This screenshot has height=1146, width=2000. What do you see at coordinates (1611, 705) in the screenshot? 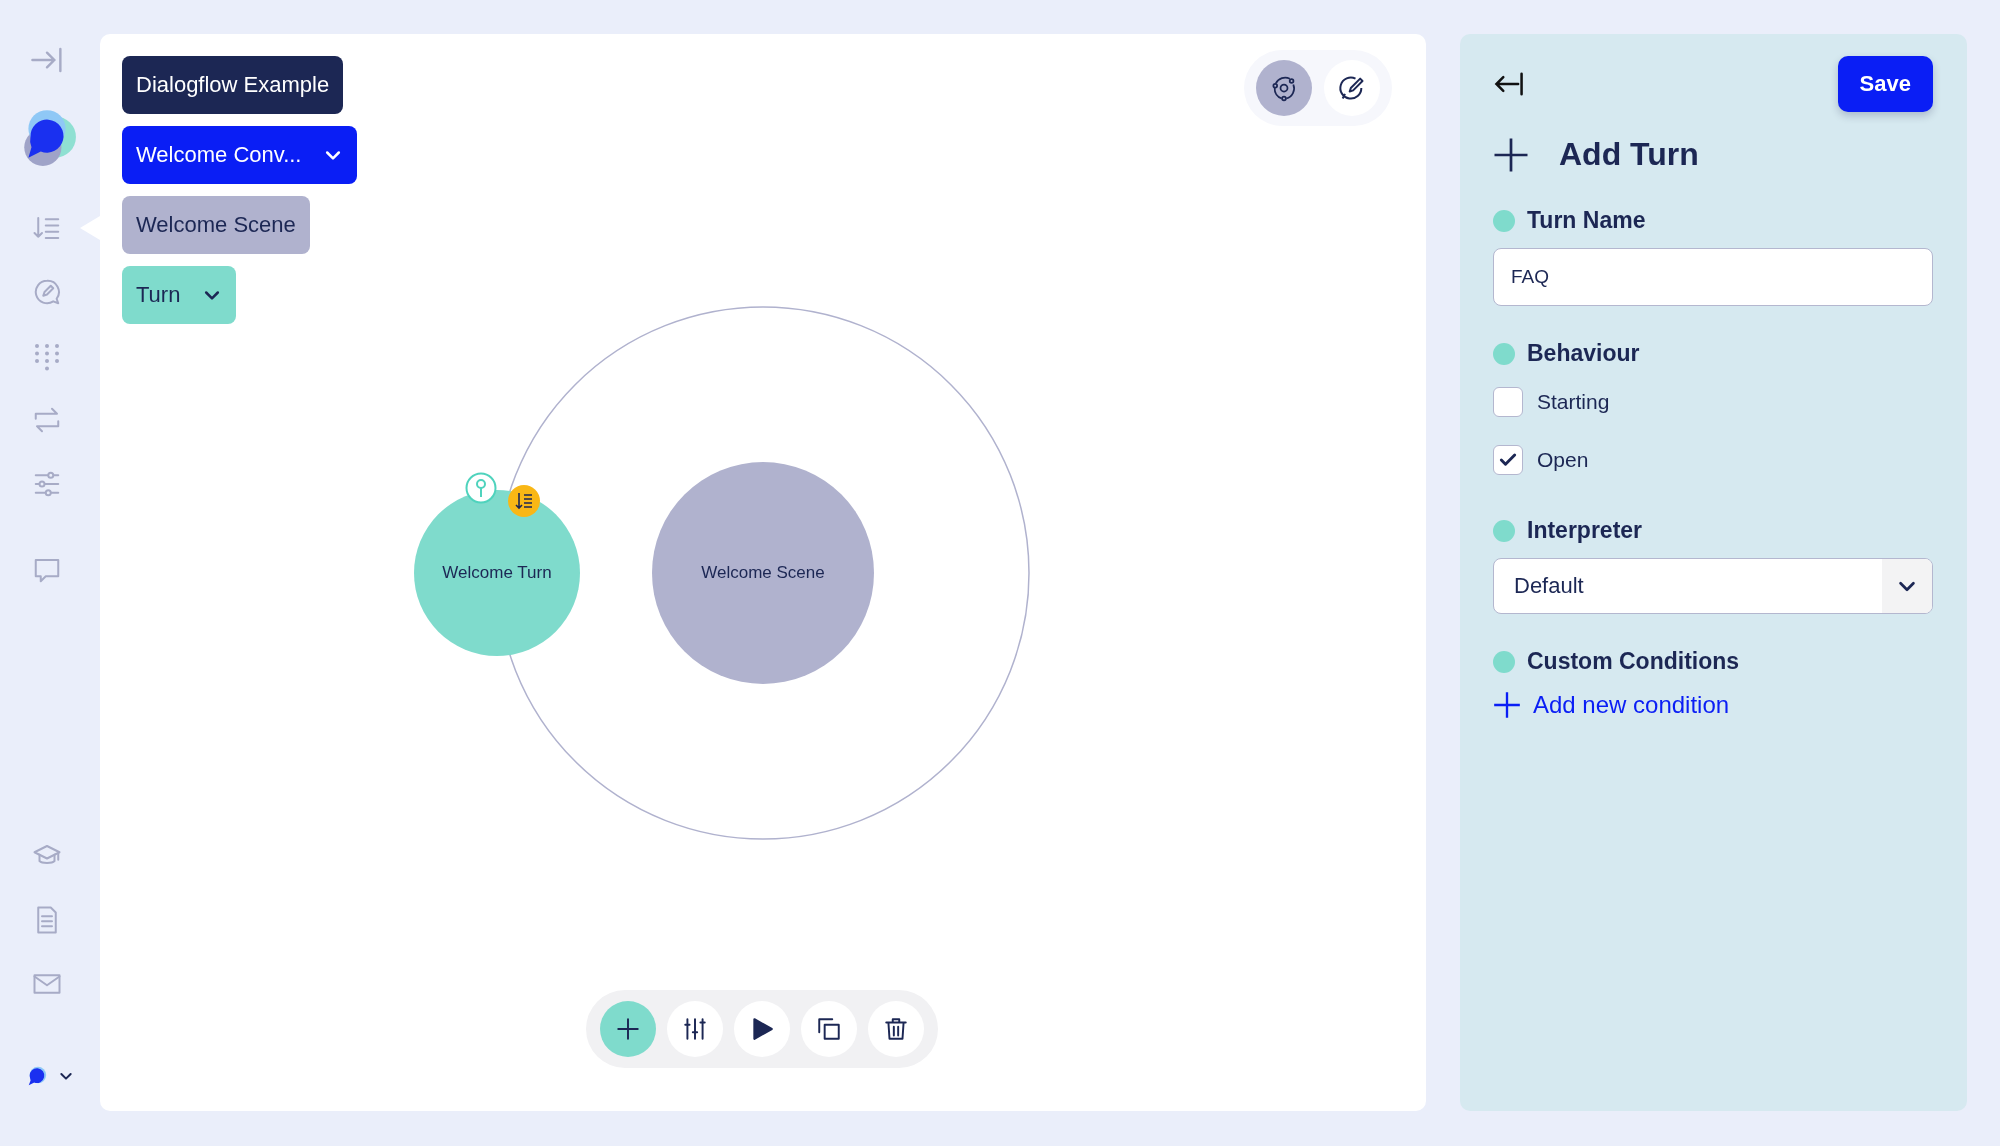
I see `add-condition-link: Add new condition` at bounding box center [1611, 705].